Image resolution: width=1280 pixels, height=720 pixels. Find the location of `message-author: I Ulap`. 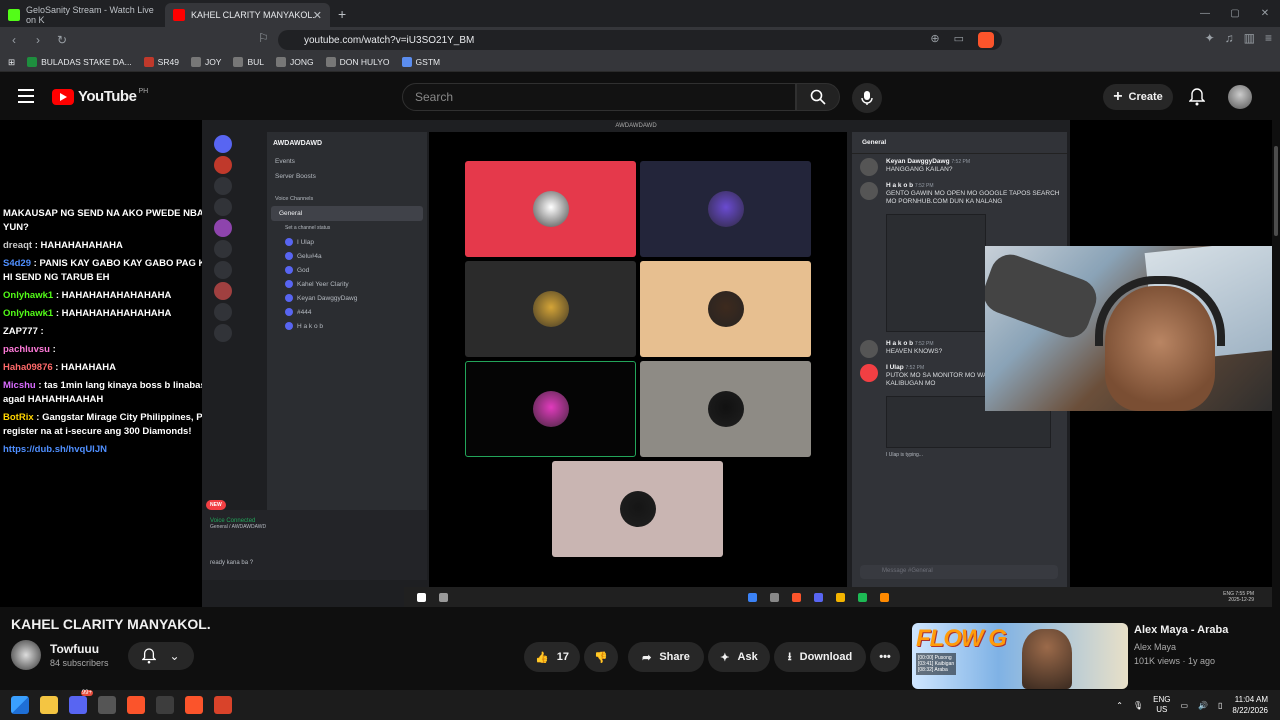

message-author: I Ulap is located at coordinates (895, 367).